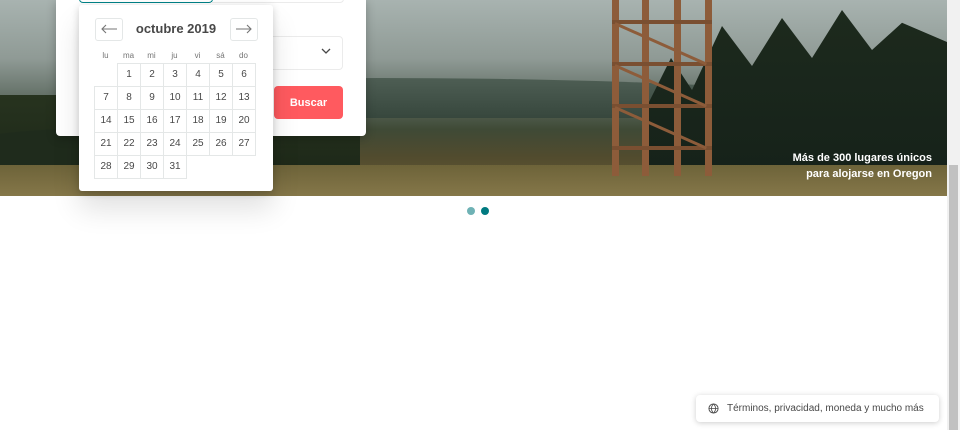  What do you see at coordinates (129, 121) in the screenshot?
I see `calendar-day: 15` at bounding box center [129, 121].